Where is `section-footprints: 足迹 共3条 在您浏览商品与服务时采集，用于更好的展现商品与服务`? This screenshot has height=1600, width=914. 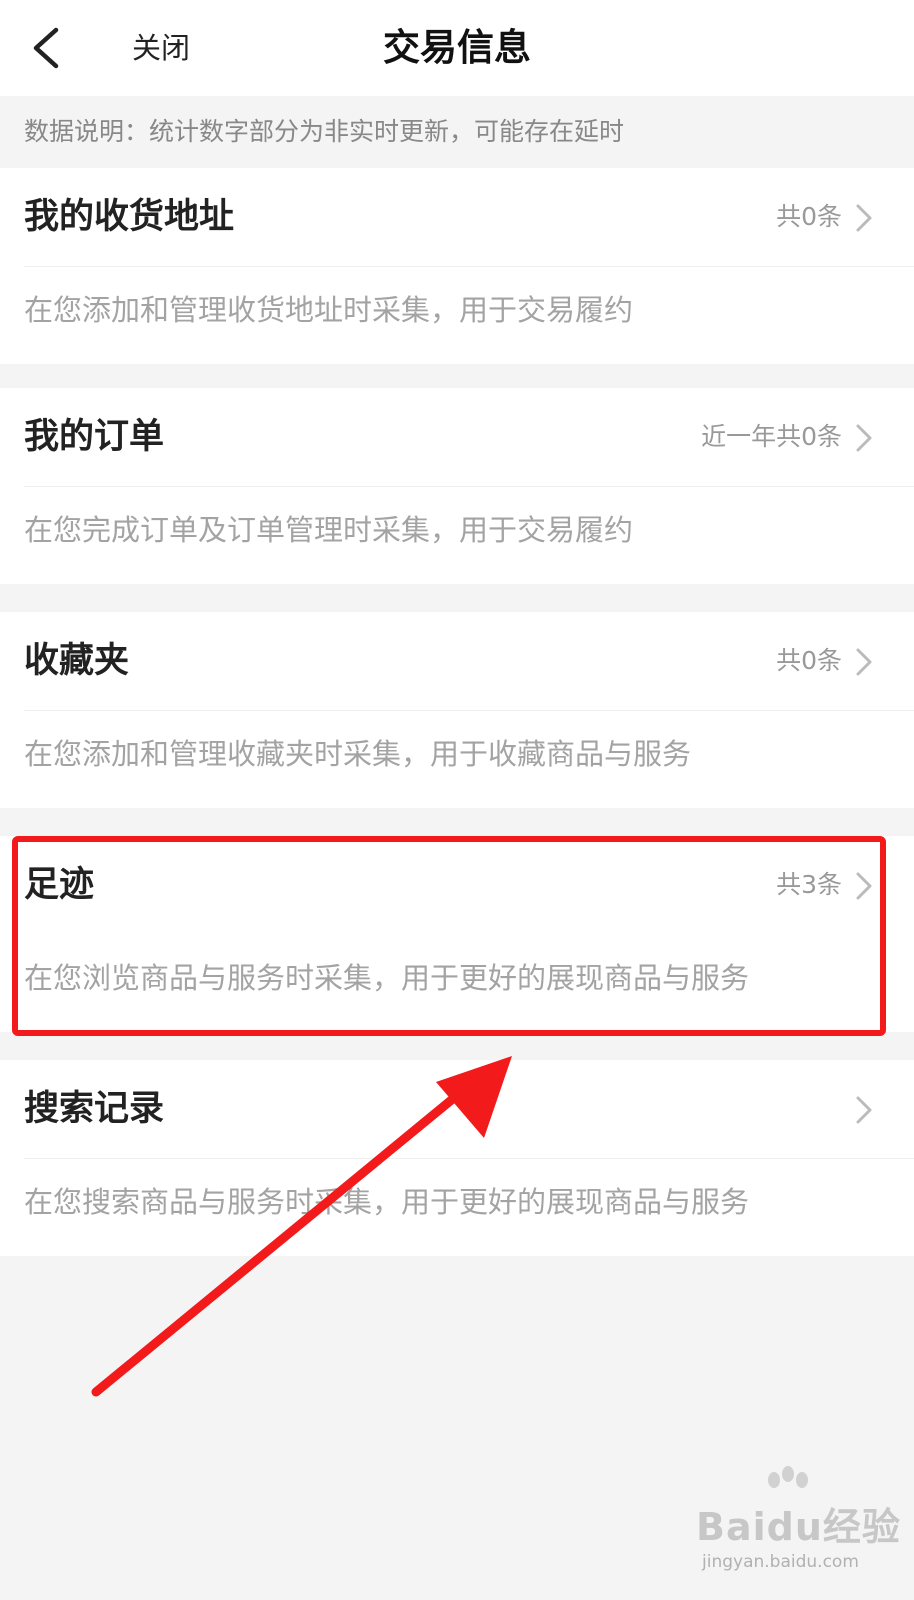 section-footprints: 足迹 共3条 在您浏览商品与服务时采集，用于更好的展现商品与服务 is located at coordinates (457, 934).